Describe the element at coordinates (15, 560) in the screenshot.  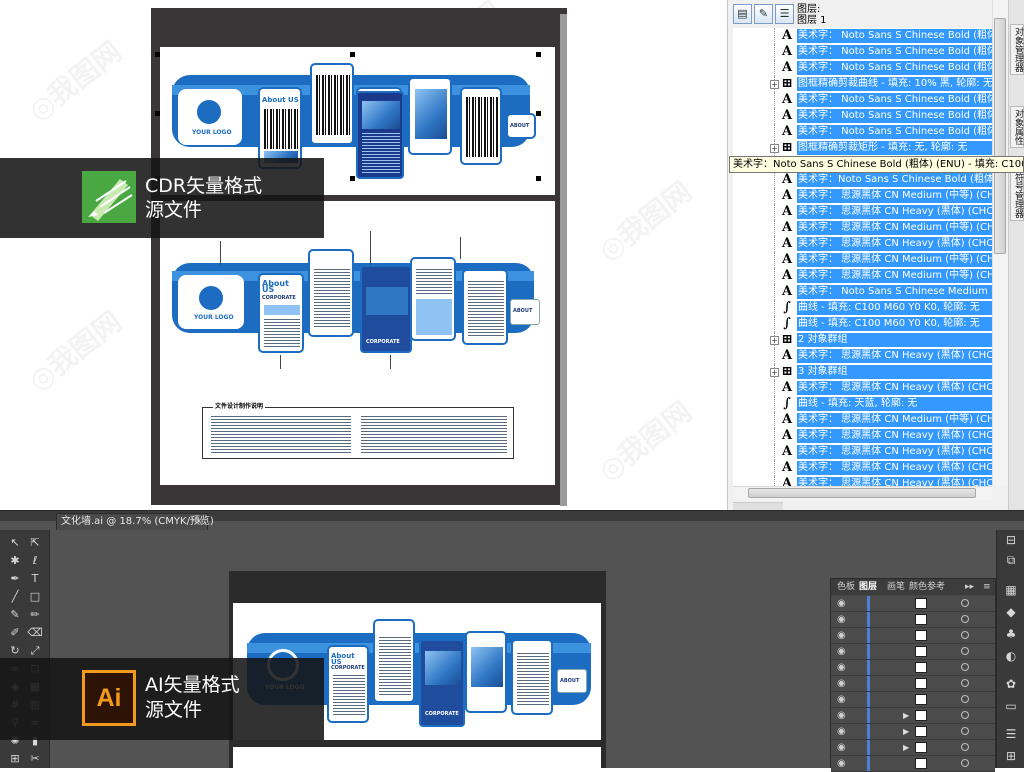
I see `magic-wand-tool-icon: ✱` at that location.